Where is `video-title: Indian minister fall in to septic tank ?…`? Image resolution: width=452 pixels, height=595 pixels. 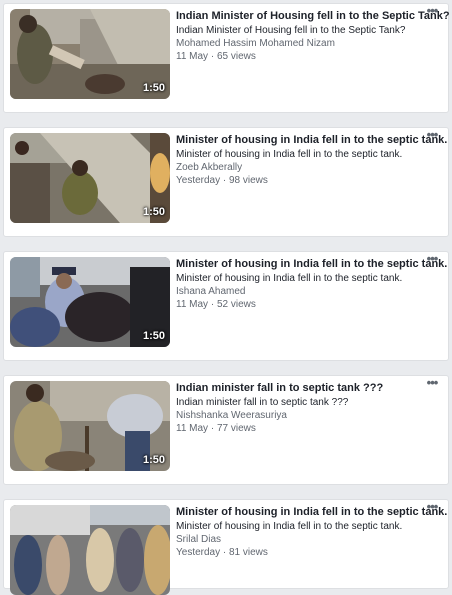
video-title: Indian minister fall in to septic tank ?… is located at coordinates (296, 388).